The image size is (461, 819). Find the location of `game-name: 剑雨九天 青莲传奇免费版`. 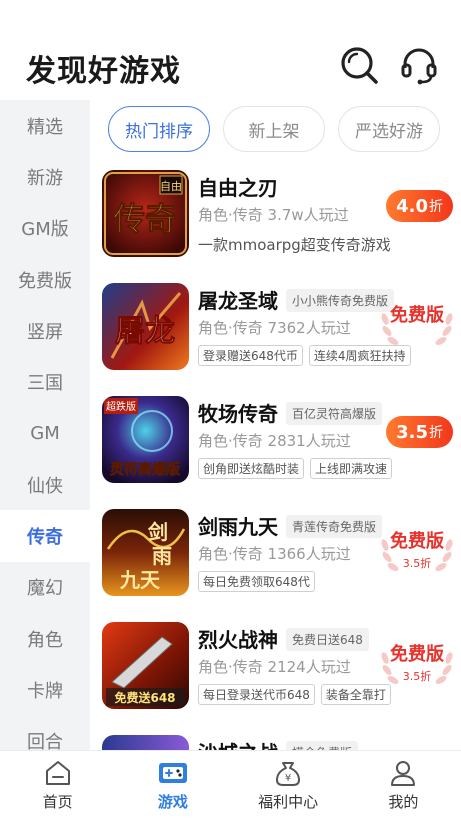

game-name: 剑雨九天 青莲传奇免费版 is located at coordinates (290, 525).